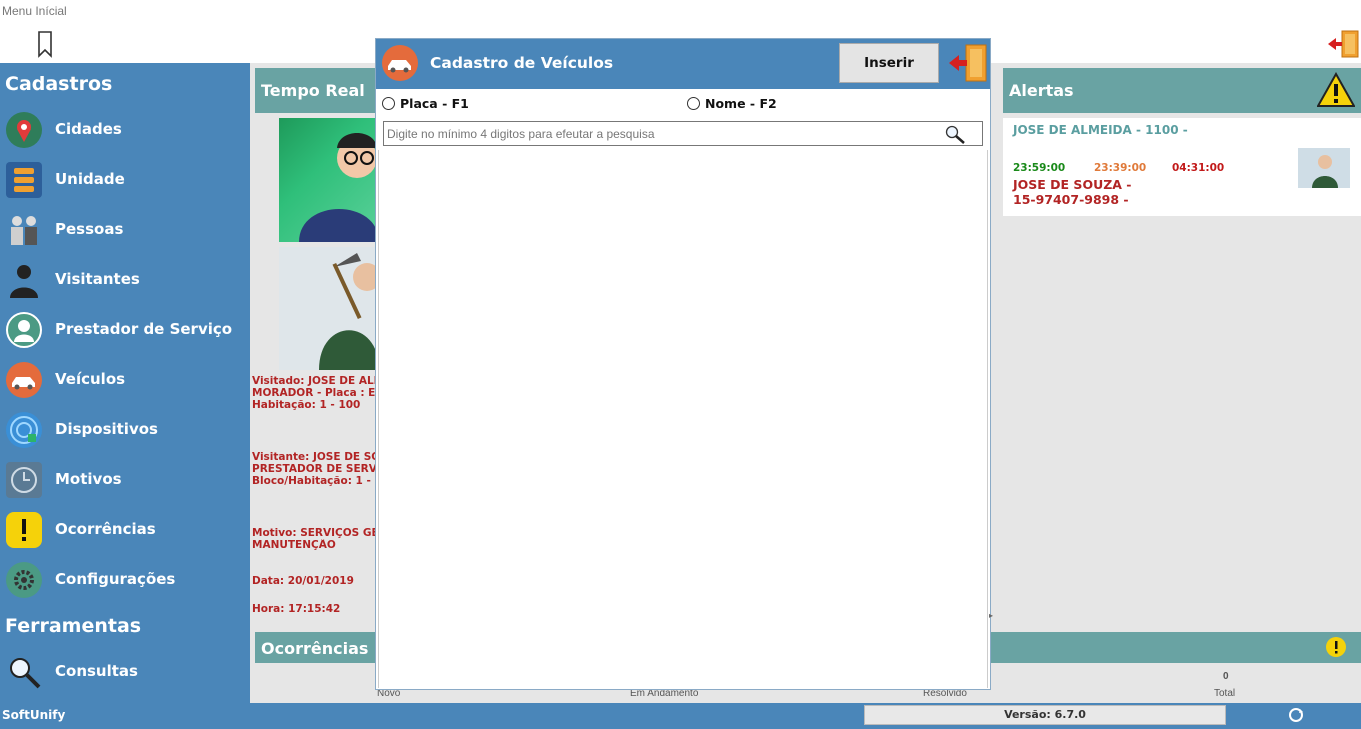  What do you see at coordinates (90, 179) in the screenshot?
I see `sidebar-item-label: Unidade` at bounding box center [90, 179].